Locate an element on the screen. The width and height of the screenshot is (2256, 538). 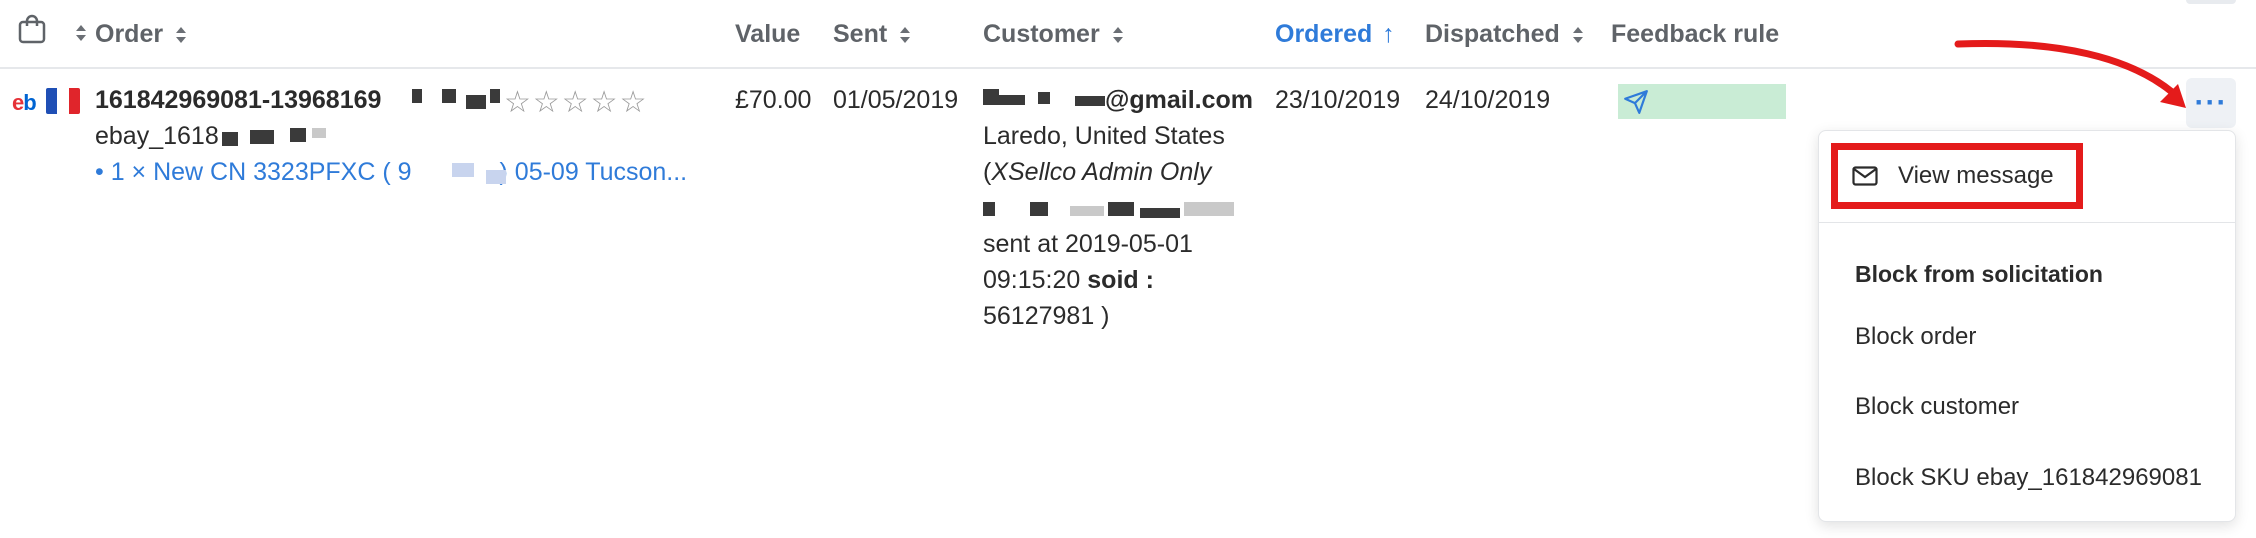
view-message-label: View message is located at coordinates (1976, 175).